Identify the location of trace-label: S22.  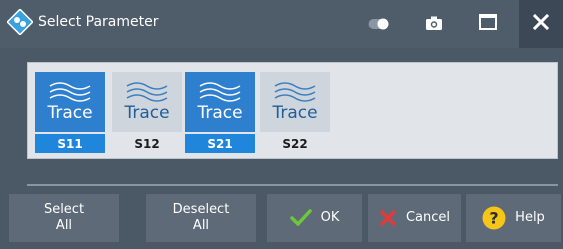
(295, 143).